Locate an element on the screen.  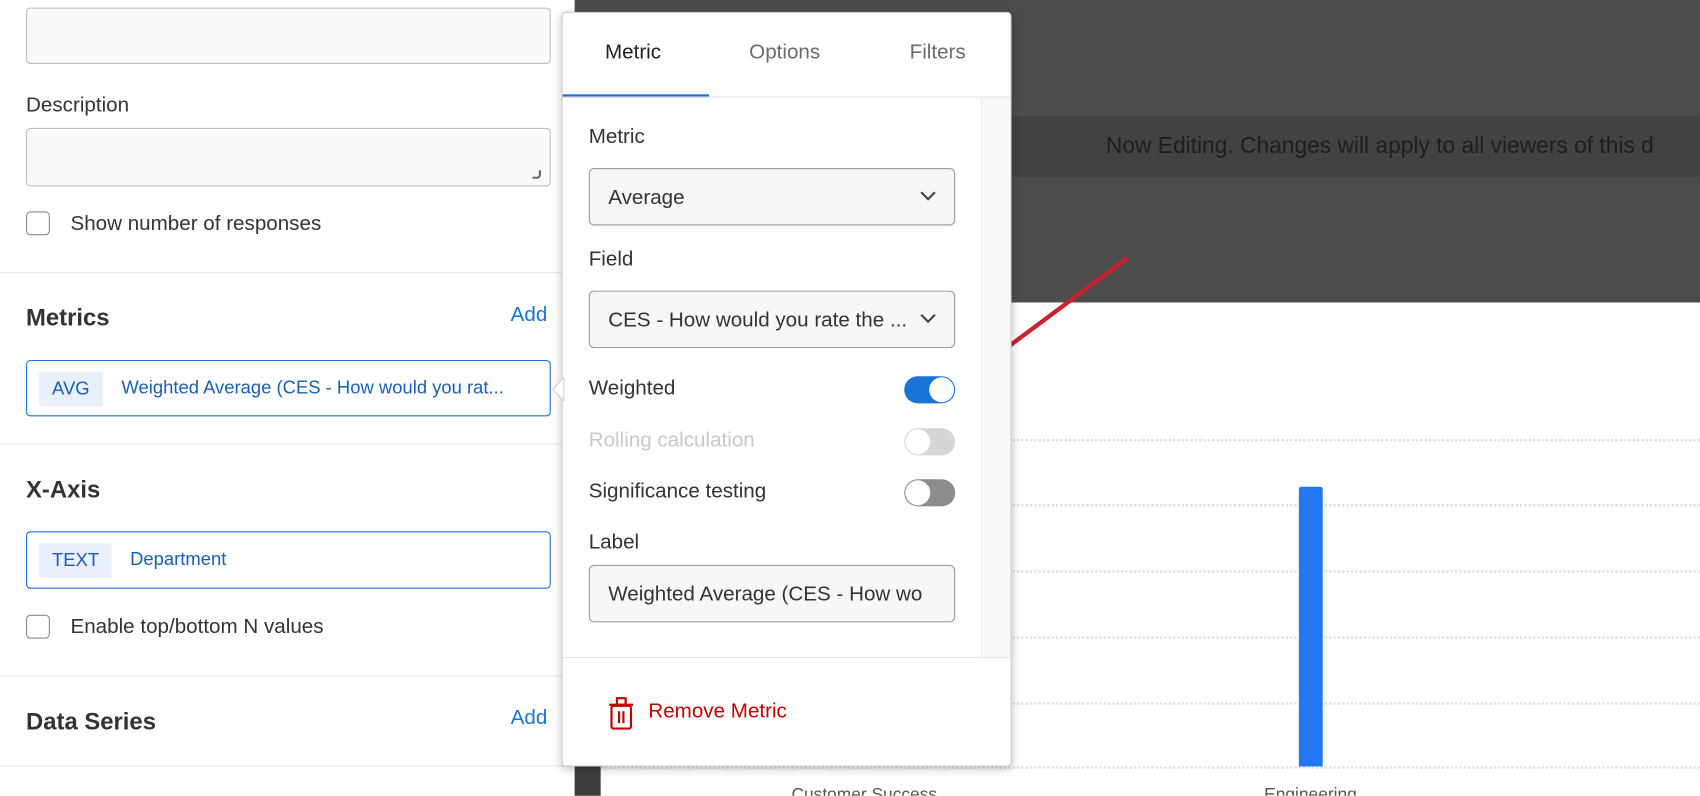
significance-toggle is located at coordinates (930, 493).